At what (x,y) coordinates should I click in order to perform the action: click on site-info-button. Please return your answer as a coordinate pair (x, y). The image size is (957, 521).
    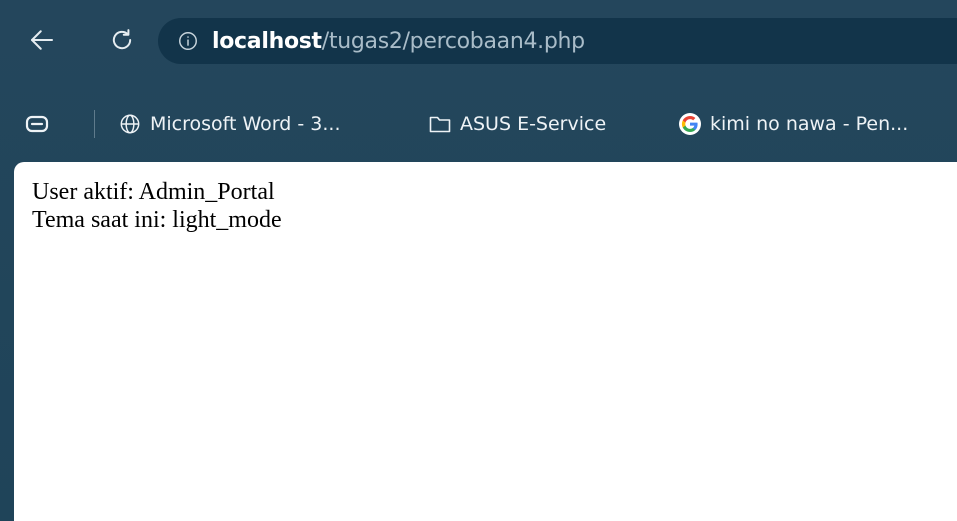
    Looking at the image, I should click on (188, 41).